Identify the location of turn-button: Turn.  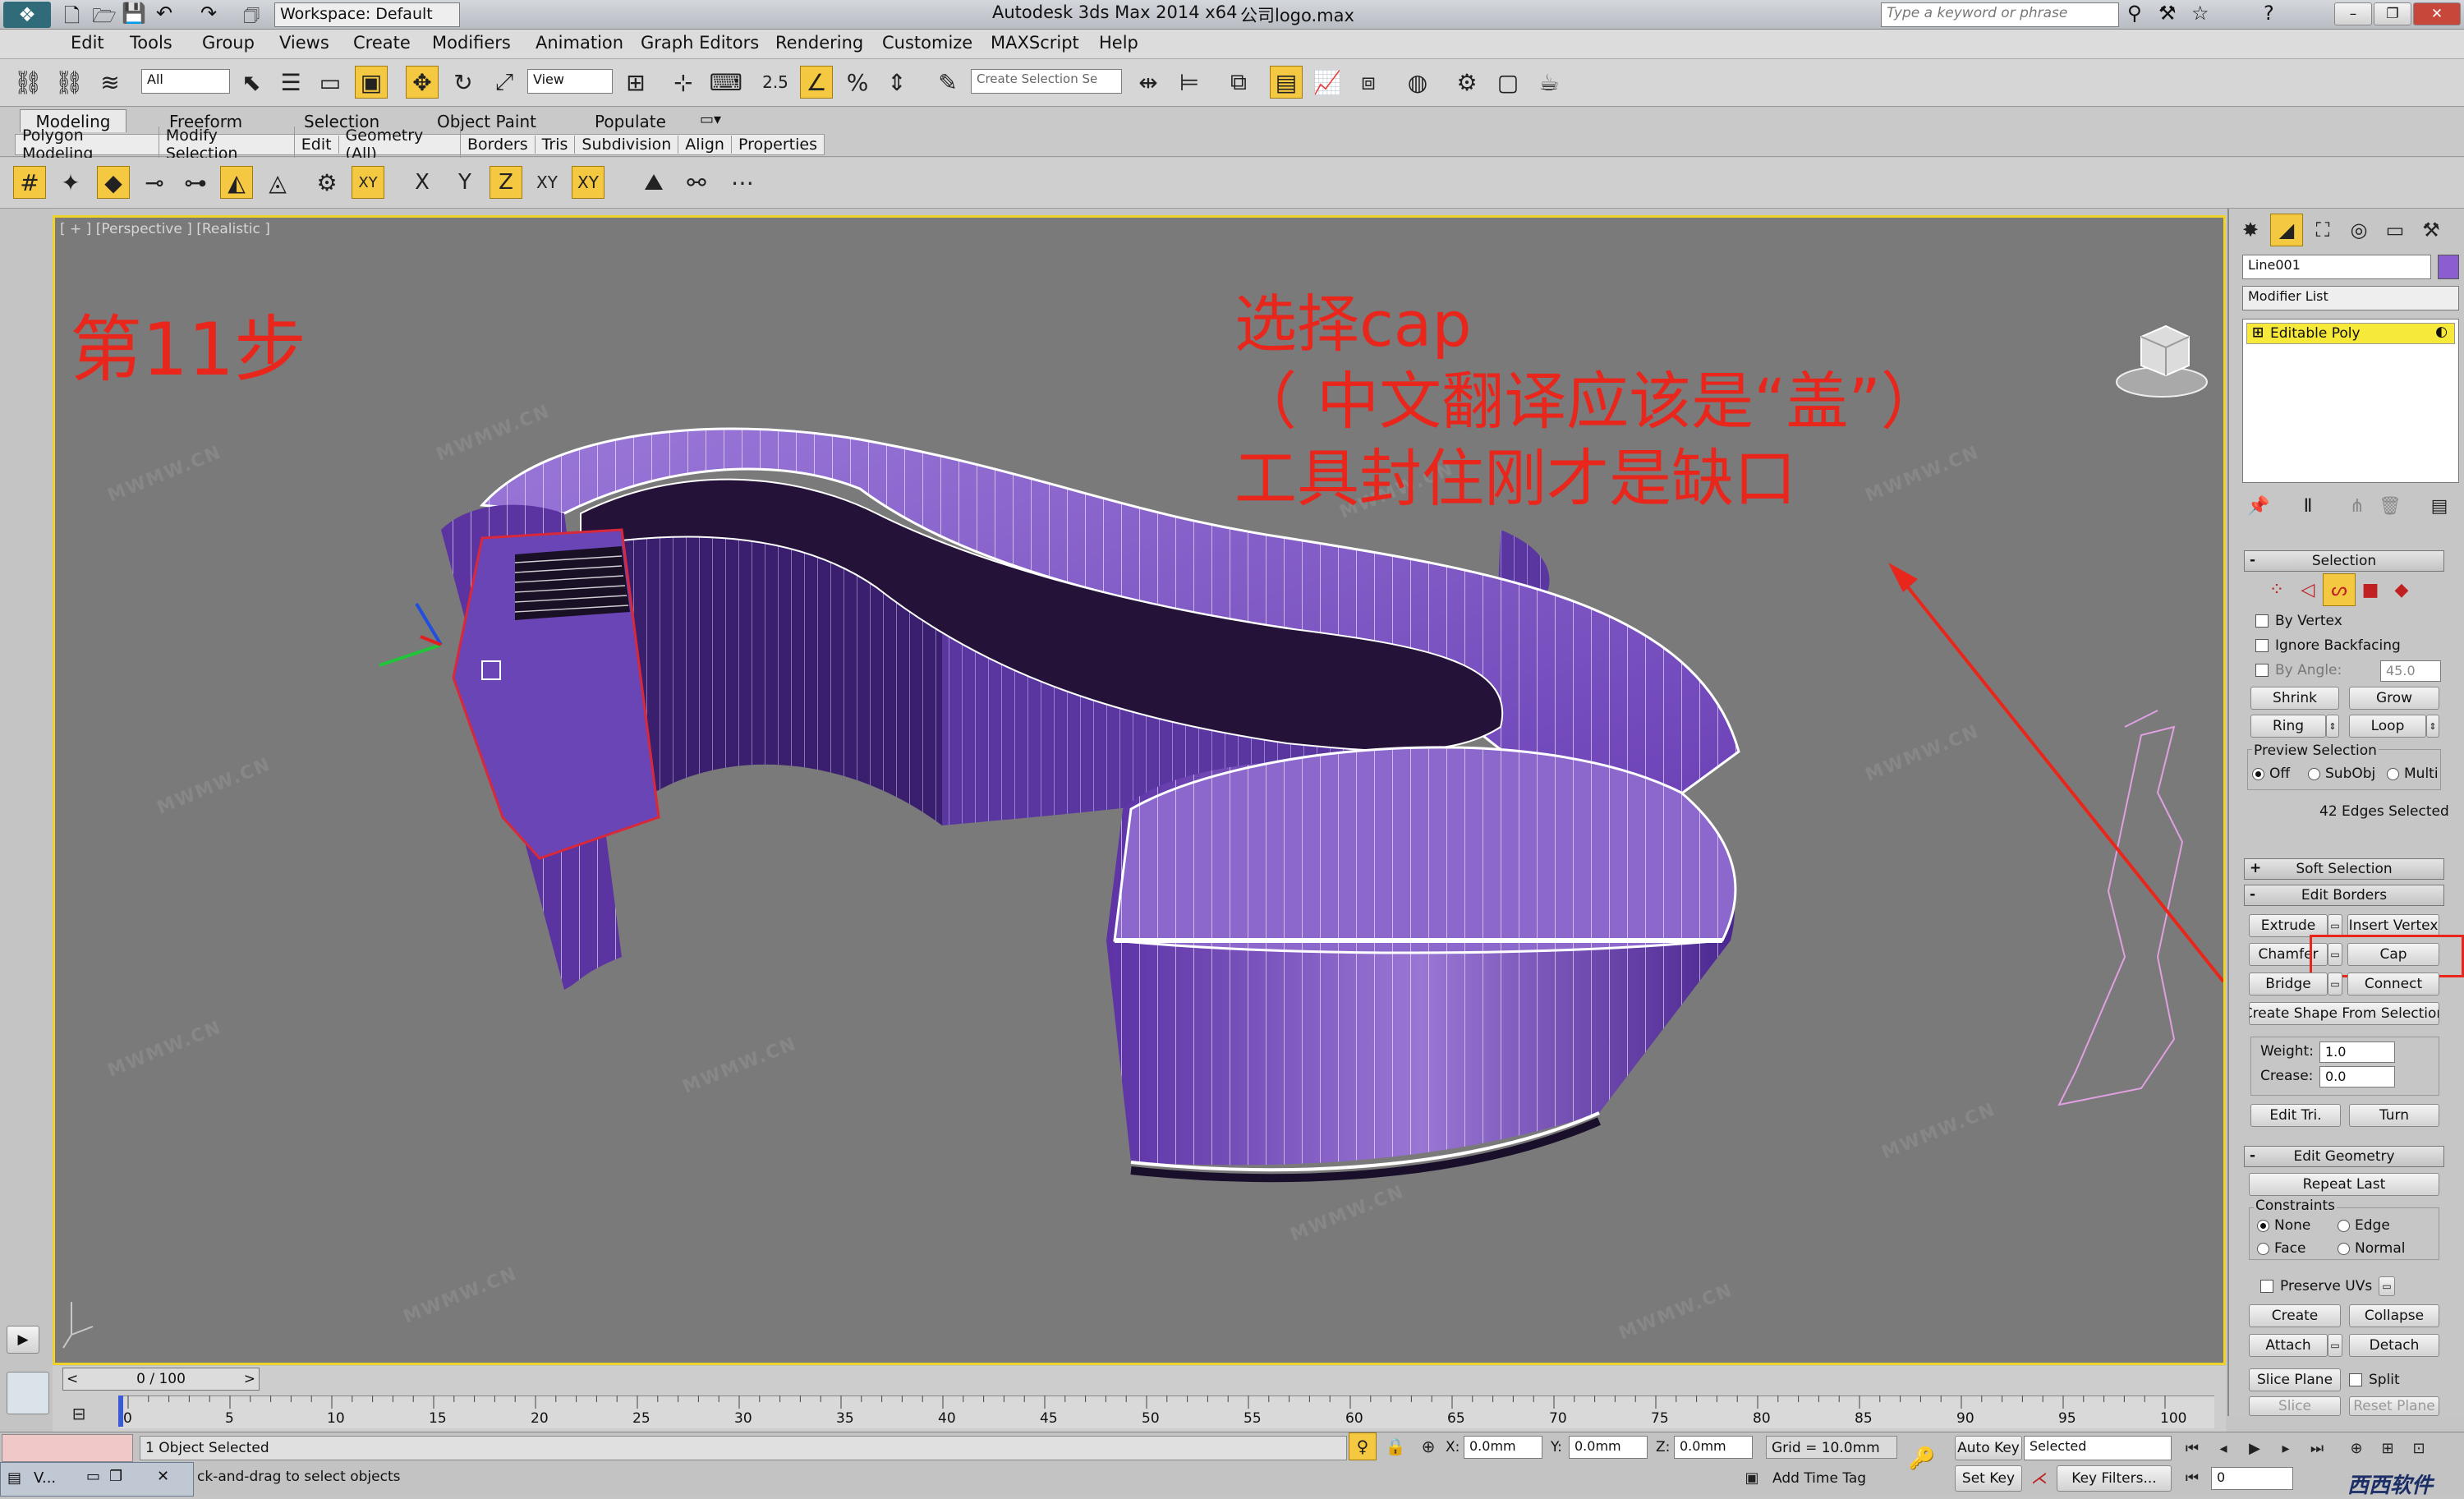
(2394, 1115).